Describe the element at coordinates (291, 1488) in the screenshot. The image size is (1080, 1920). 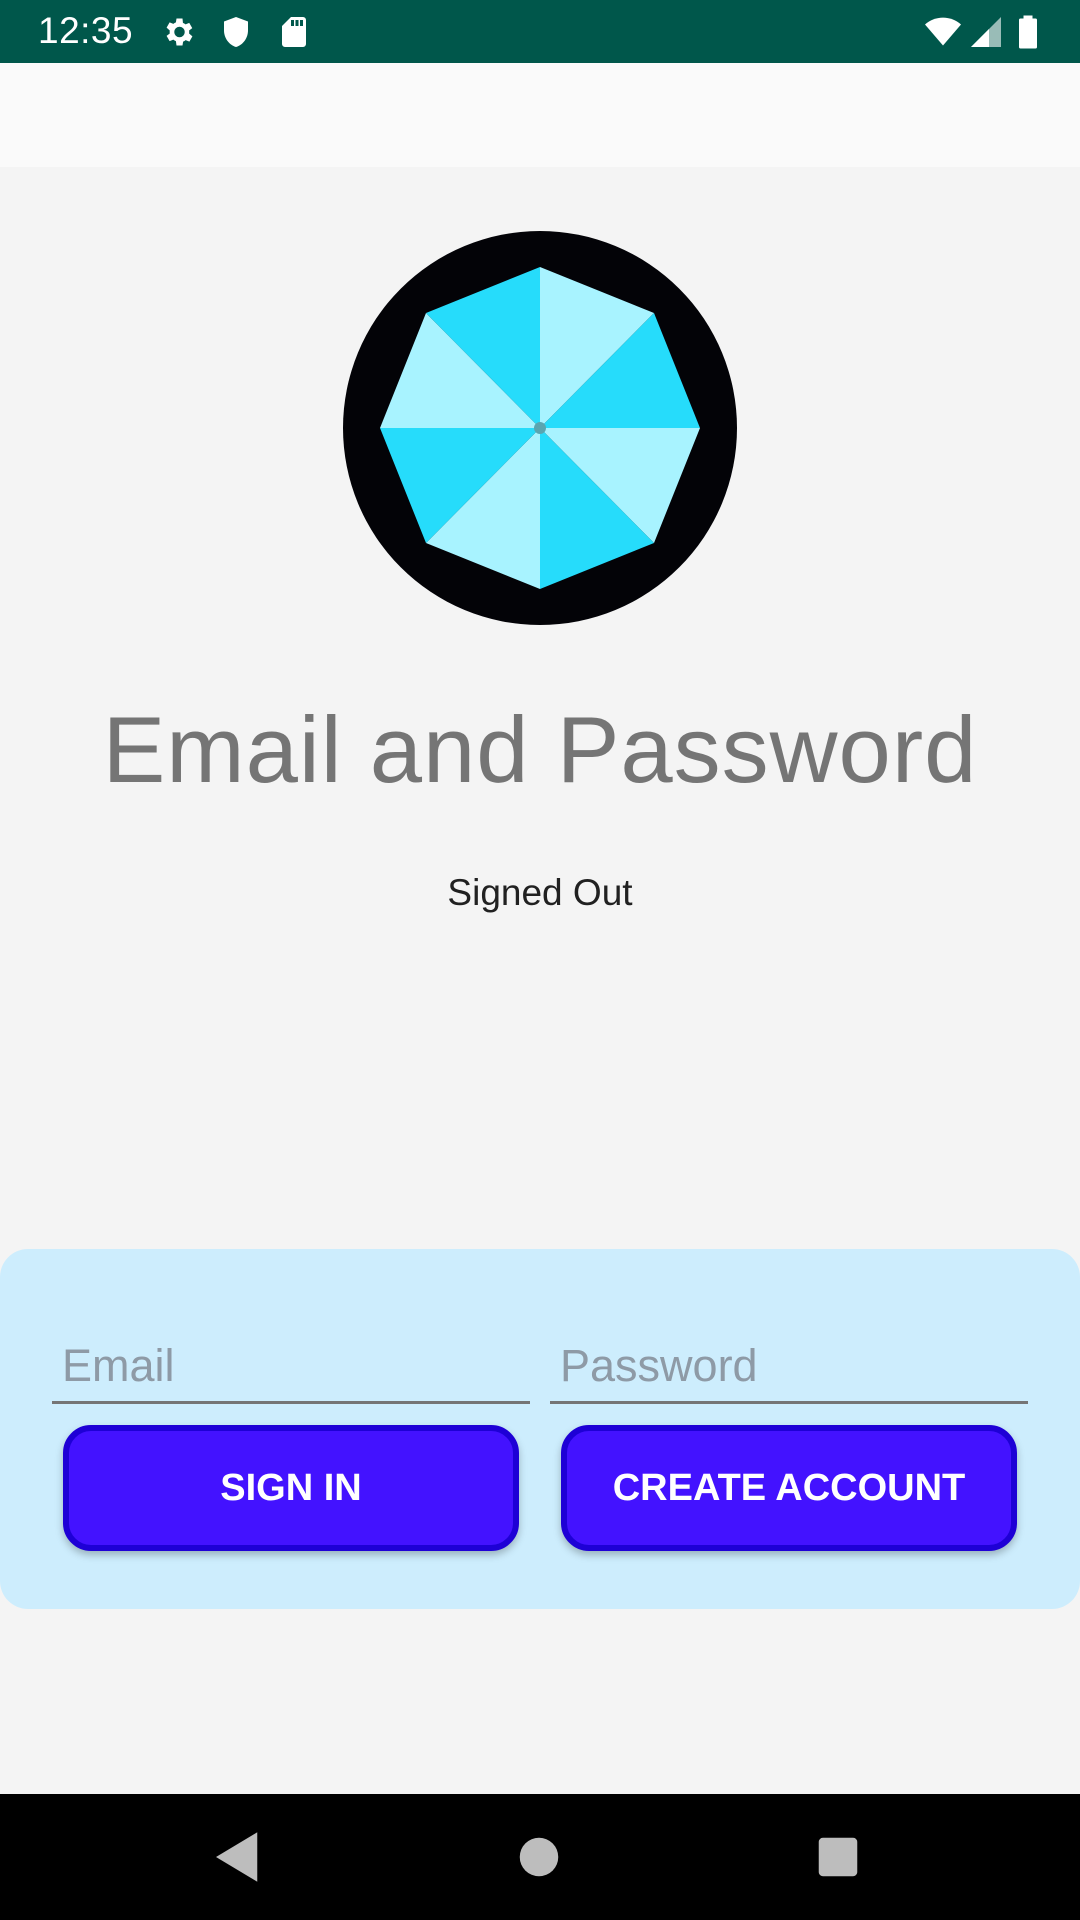
I see `sign-in-button: SIGN IN` at that location.